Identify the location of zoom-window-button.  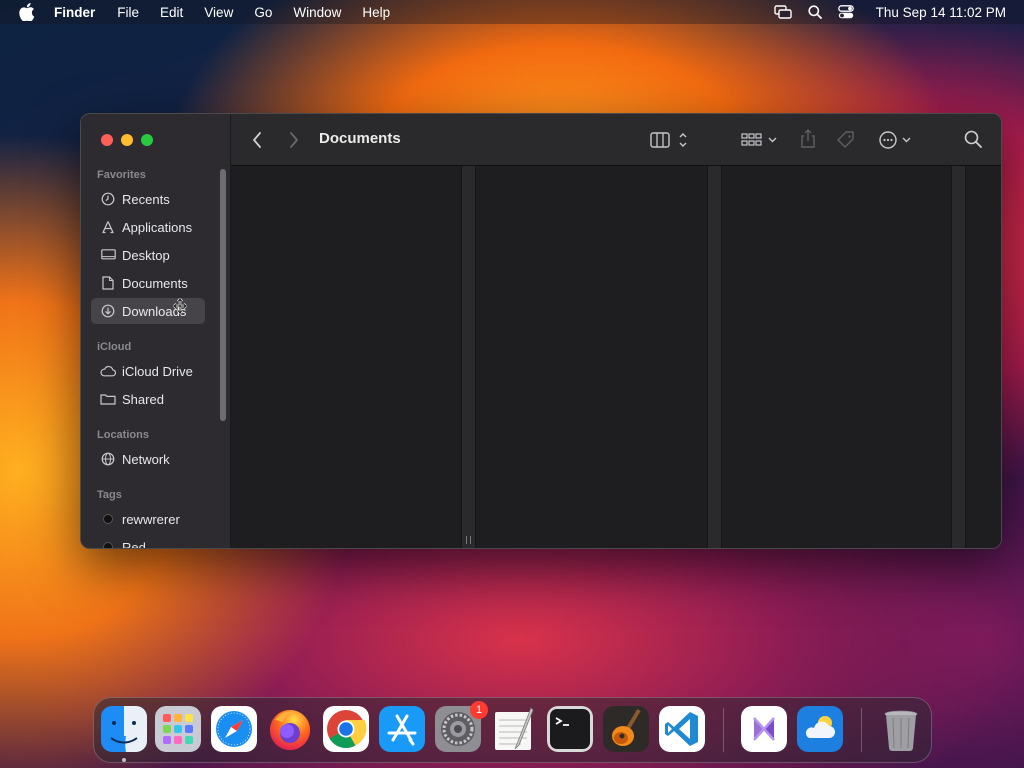
(147, 140).